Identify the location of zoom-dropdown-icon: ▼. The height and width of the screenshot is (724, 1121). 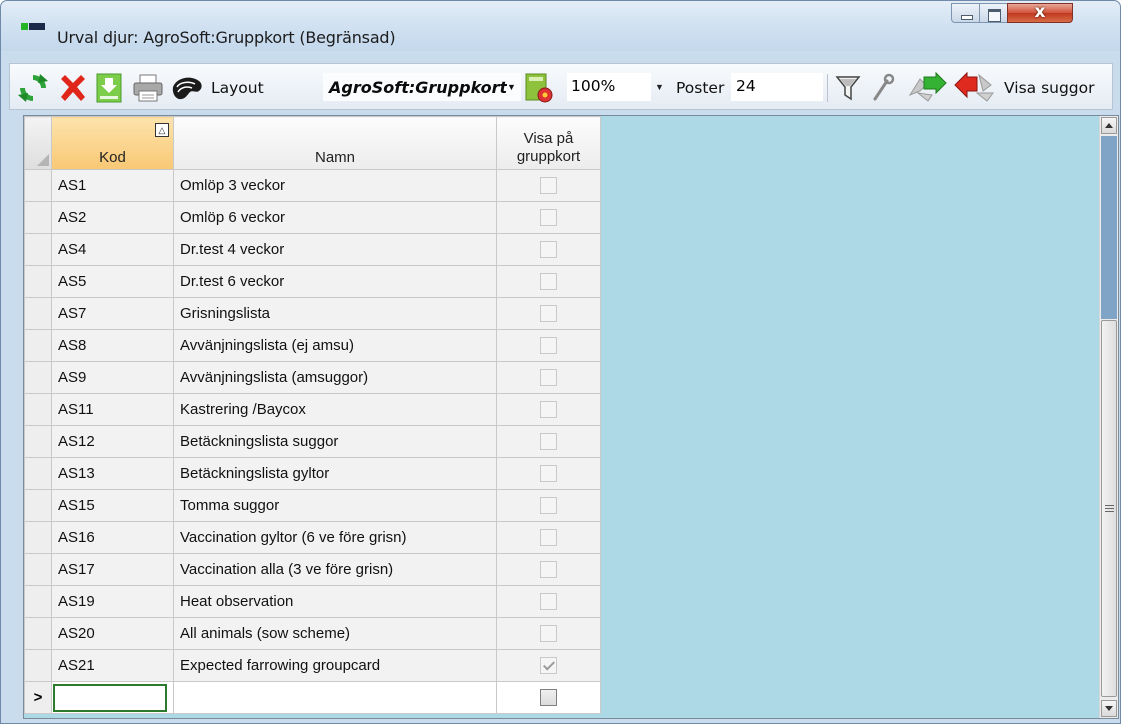
(659, 87).